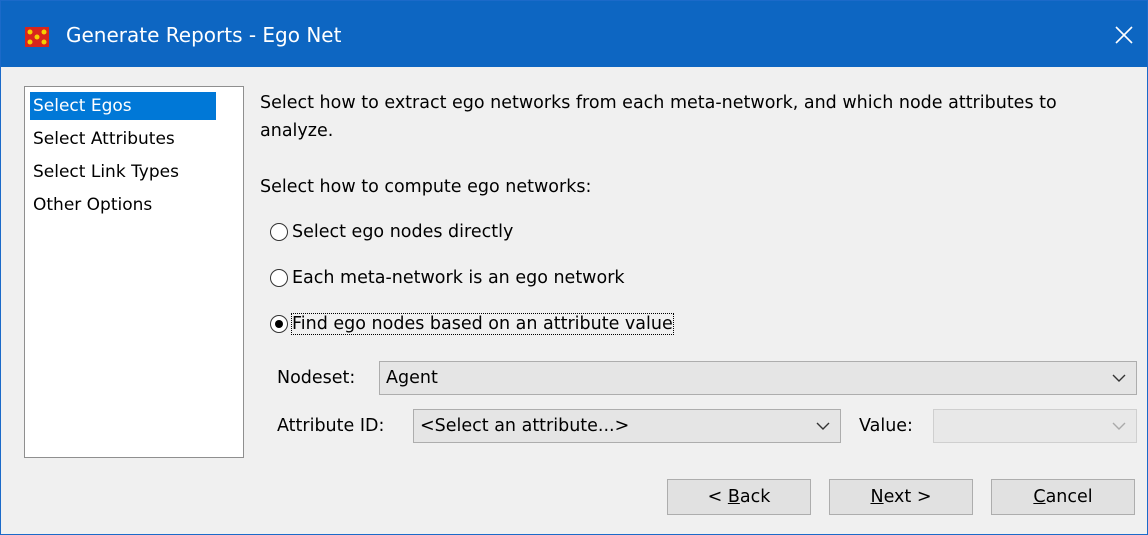  I want to click on close-button, so click(1124, 35).